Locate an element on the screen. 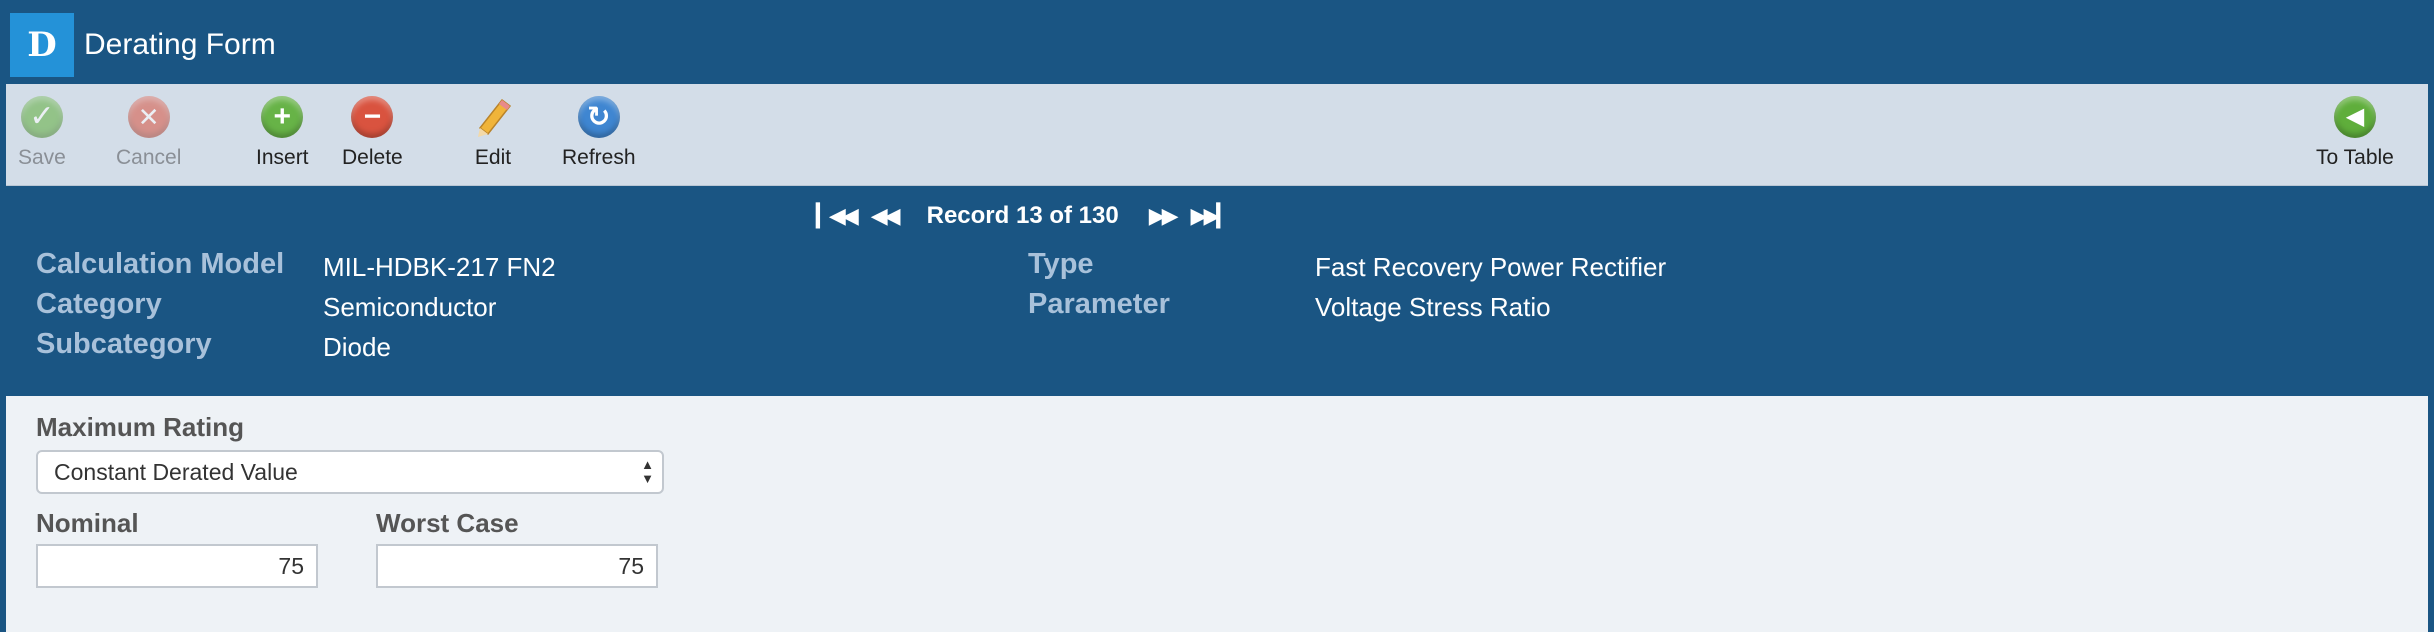  cancel-label: Cancel is located at coordinates (149, 157).